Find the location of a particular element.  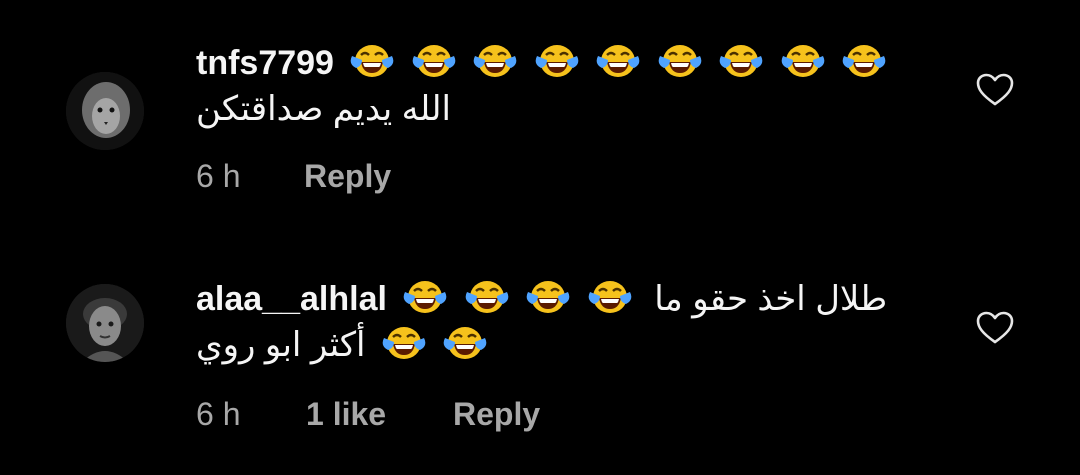

lion-photo-avatar is located at coordinates (105, 111).